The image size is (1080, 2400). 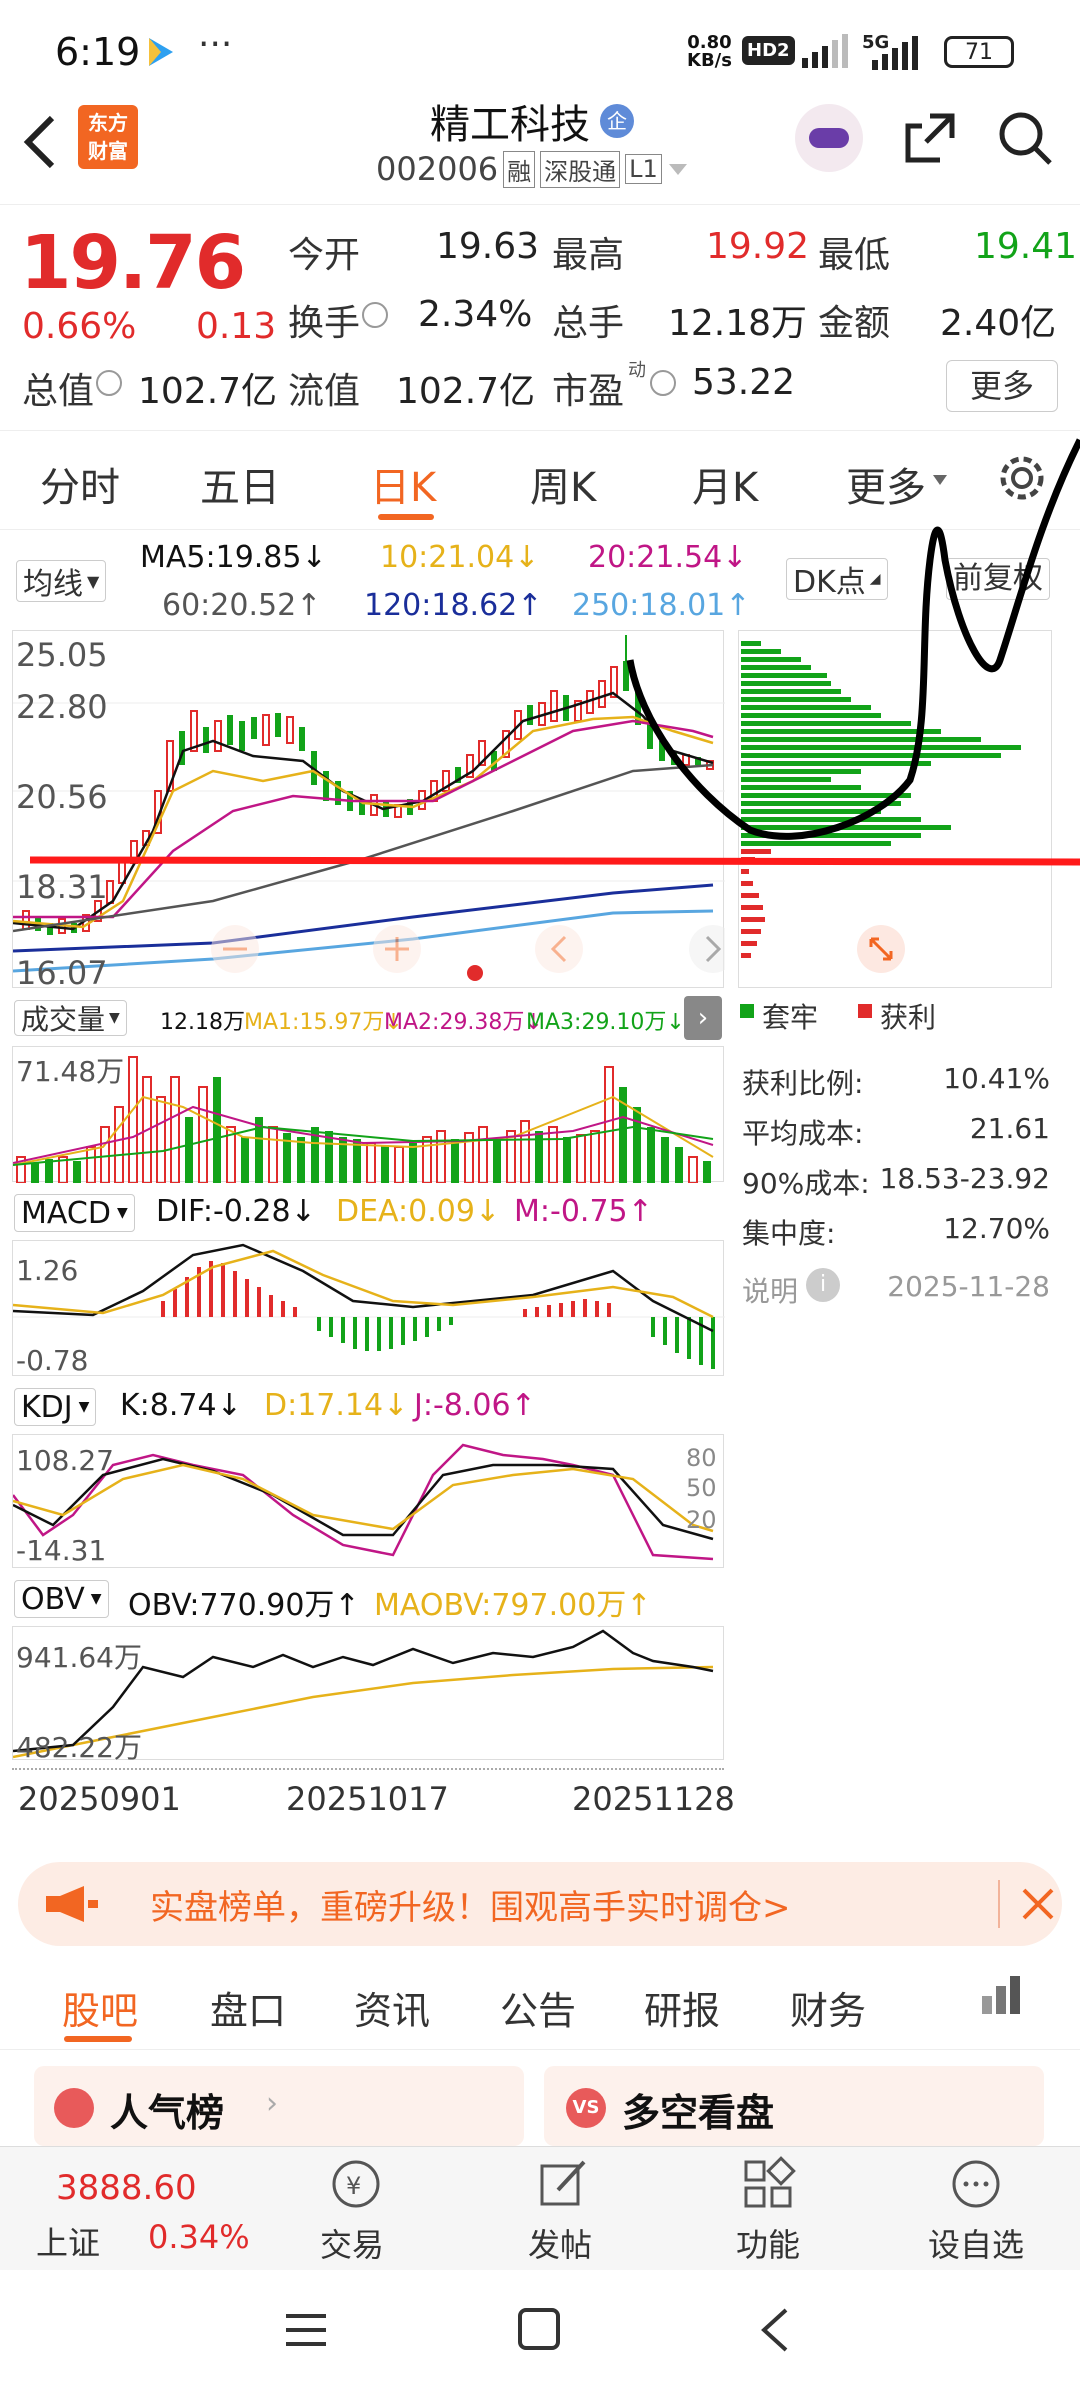 What do you see at coordinates (324, 391) in the screenshot?
I see `float-label: 流值` at bounding box center [324, 391].